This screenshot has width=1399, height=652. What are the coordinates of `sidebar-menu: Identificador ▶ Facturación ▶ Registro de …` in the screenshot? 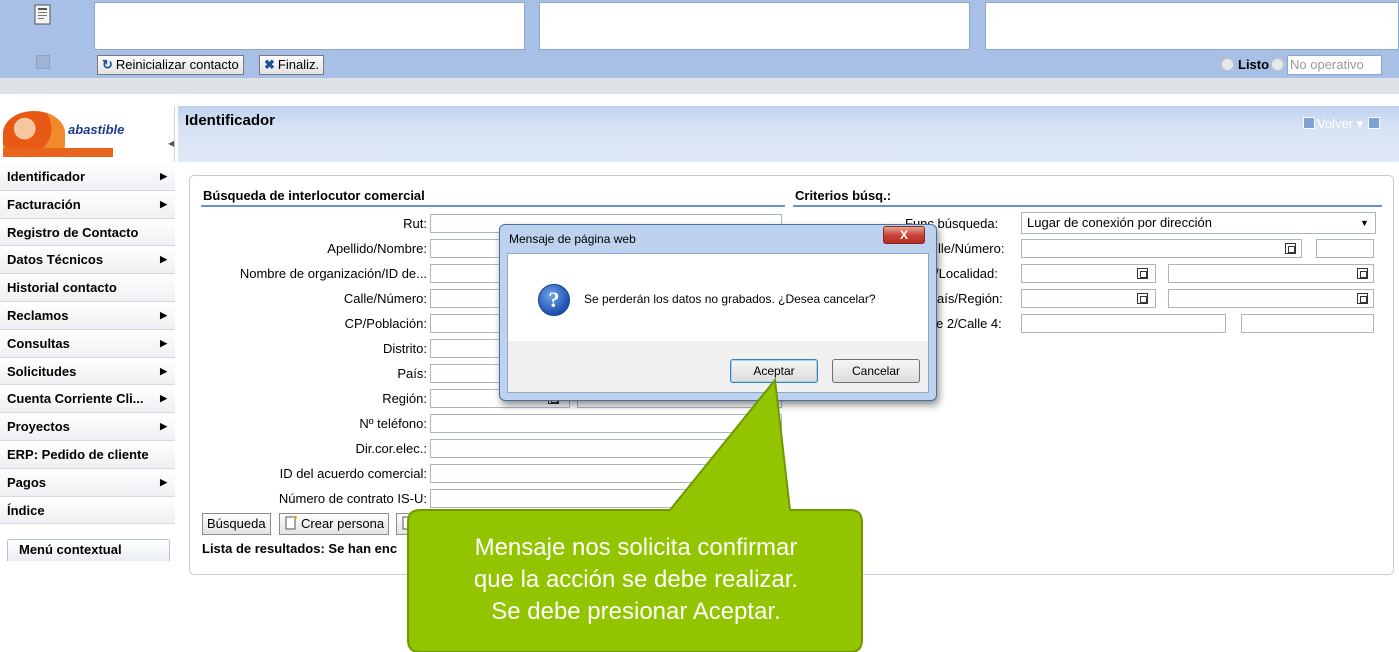 It's located at (87, 344).